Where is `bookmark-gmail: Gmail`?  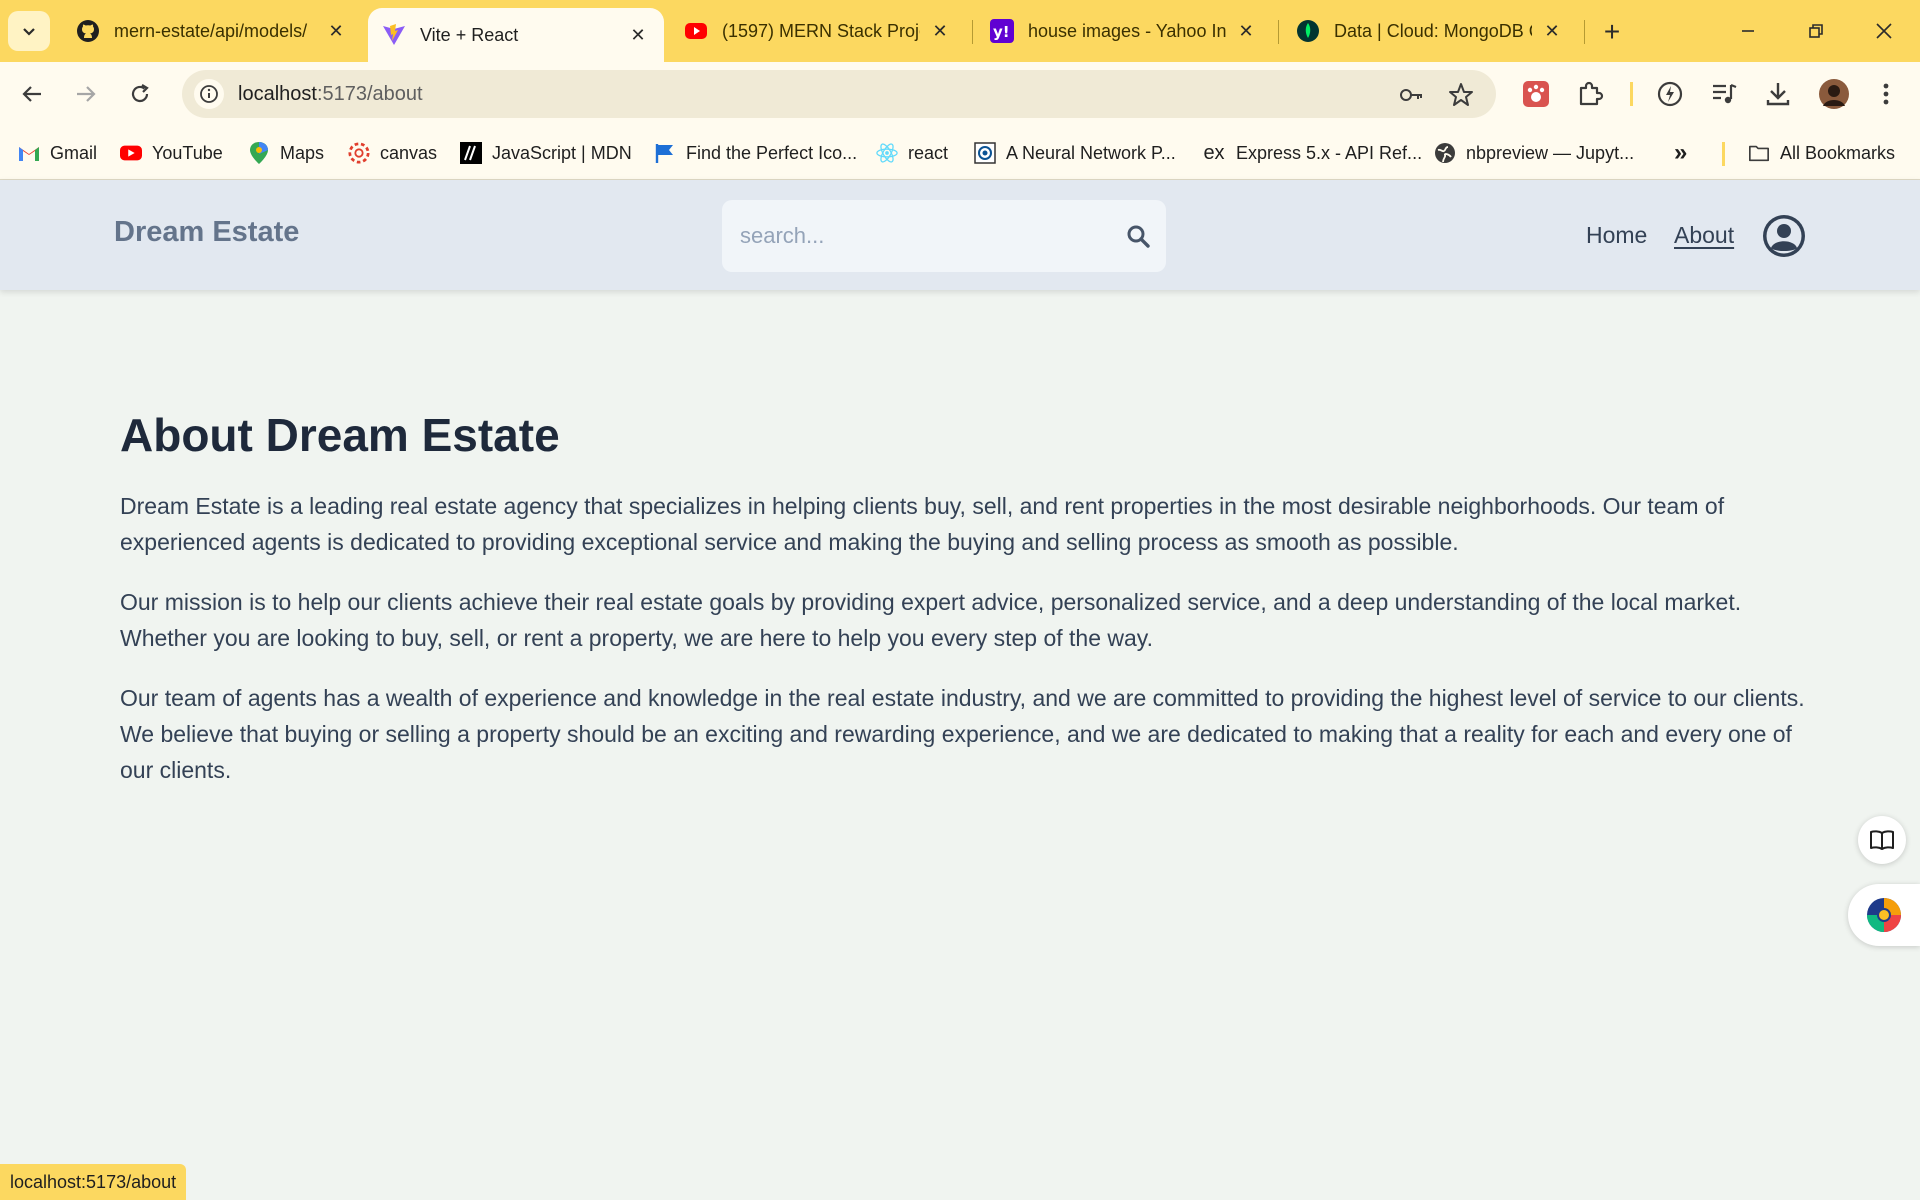
bookmark-gmail: Gmail is located at coordinates (57, 153).